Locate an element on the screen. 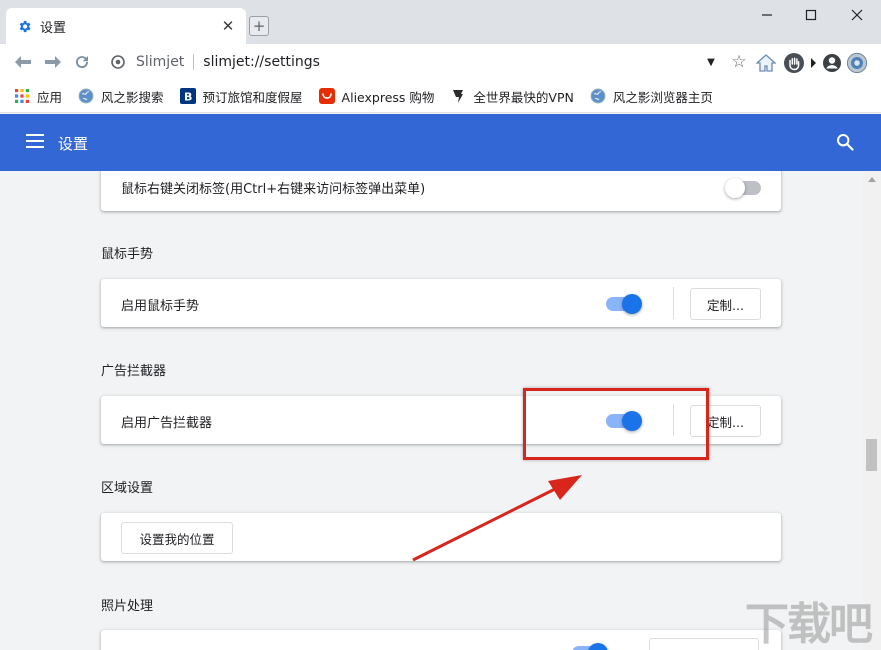 This screenshot has height=650, width=881. close-window-button is located at coordinates (857, 15).